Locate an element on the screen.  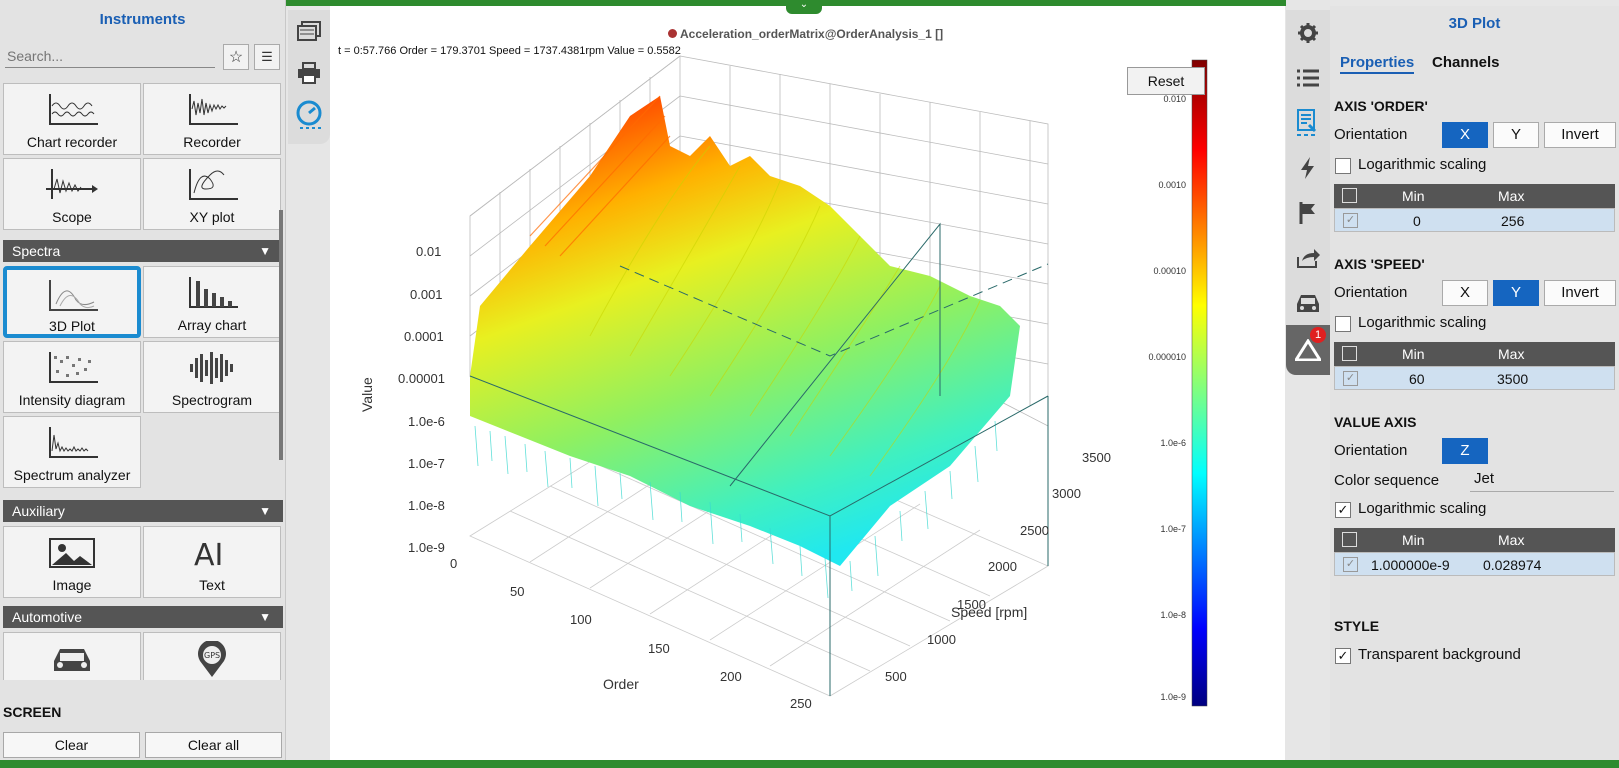
value-max-value: 0.028974 is located at coordinates (1512, 565).